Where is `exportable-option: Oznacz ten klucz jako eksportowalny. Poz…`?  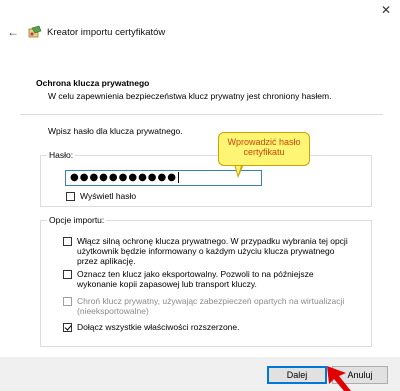
exportable-option: Oznacz ten klucz jako eksportowalny. Poz… is located at coordinates (208, 279).